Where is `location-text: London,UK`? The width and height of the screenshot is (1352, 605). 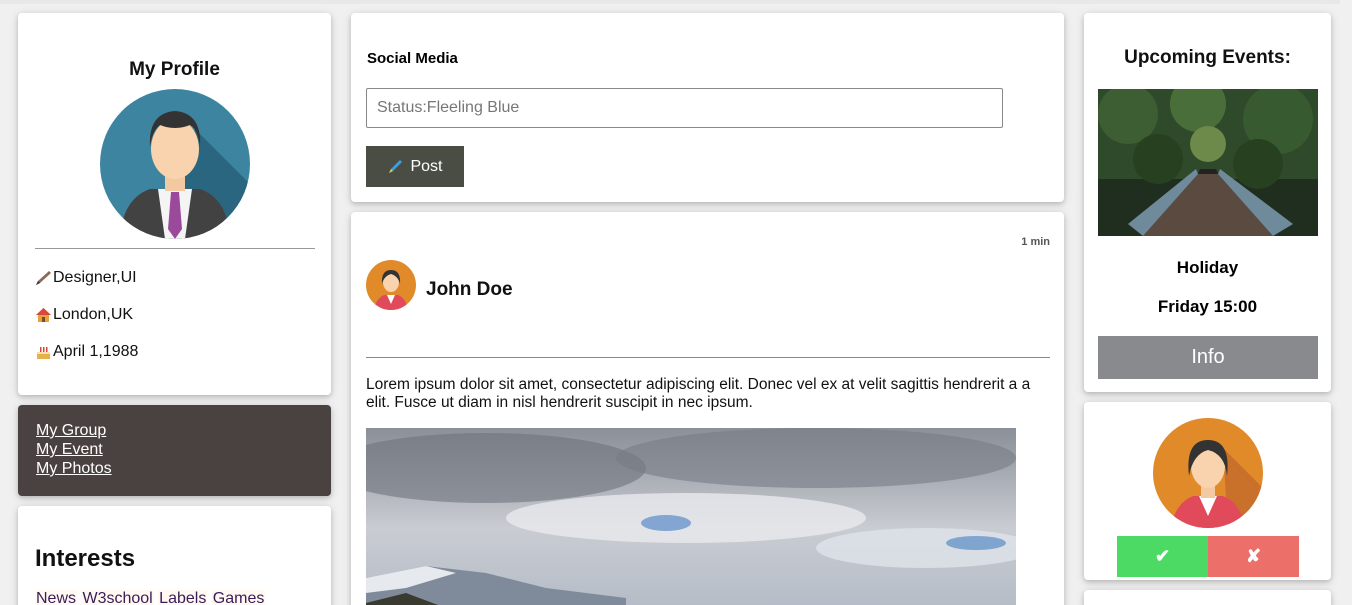
location-text: London,UK is located at coordinates (93, 314).